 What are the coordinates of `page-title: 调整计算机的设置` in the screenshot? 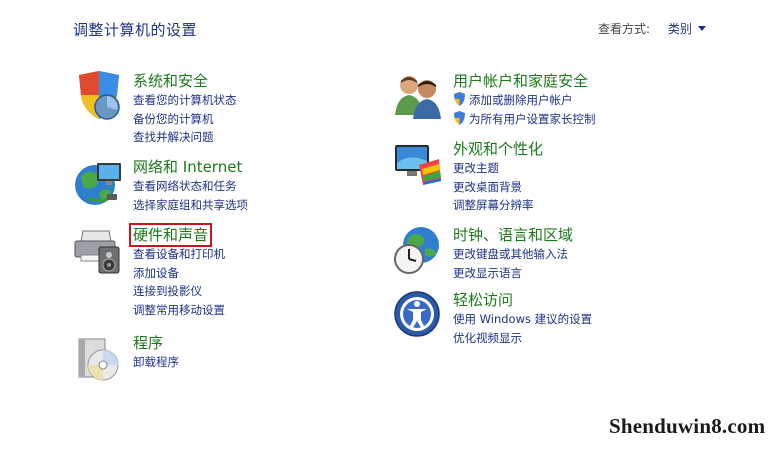 It's located at (135, 30).